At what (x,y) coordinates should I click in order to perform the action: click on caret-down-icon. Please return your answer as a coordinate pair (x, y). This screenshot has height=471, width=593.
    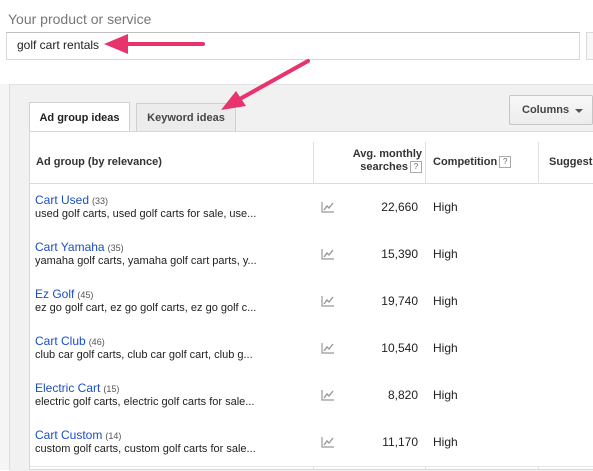
    Looking at the image, I should click on (579, 110).